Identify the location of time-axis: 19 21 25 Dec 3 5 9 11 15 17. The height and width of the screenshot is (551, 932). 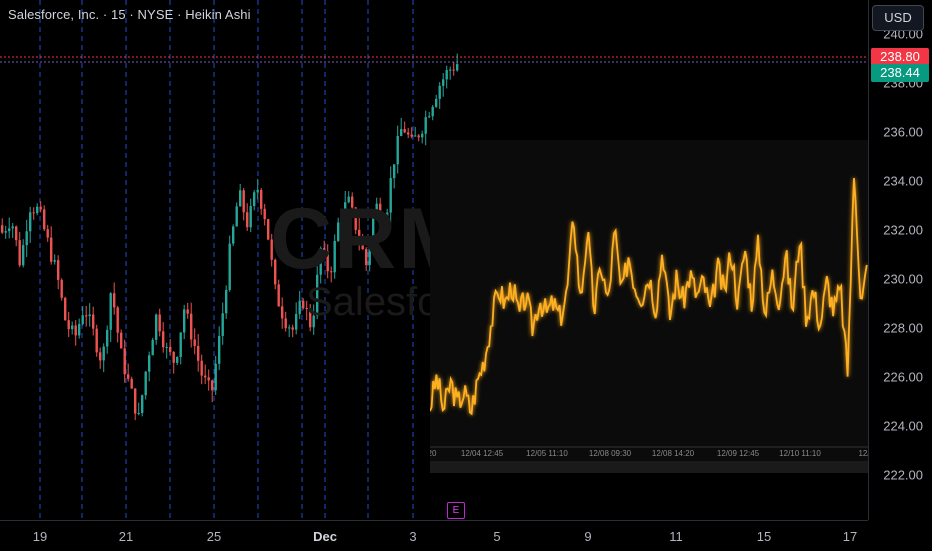
(434, 535).